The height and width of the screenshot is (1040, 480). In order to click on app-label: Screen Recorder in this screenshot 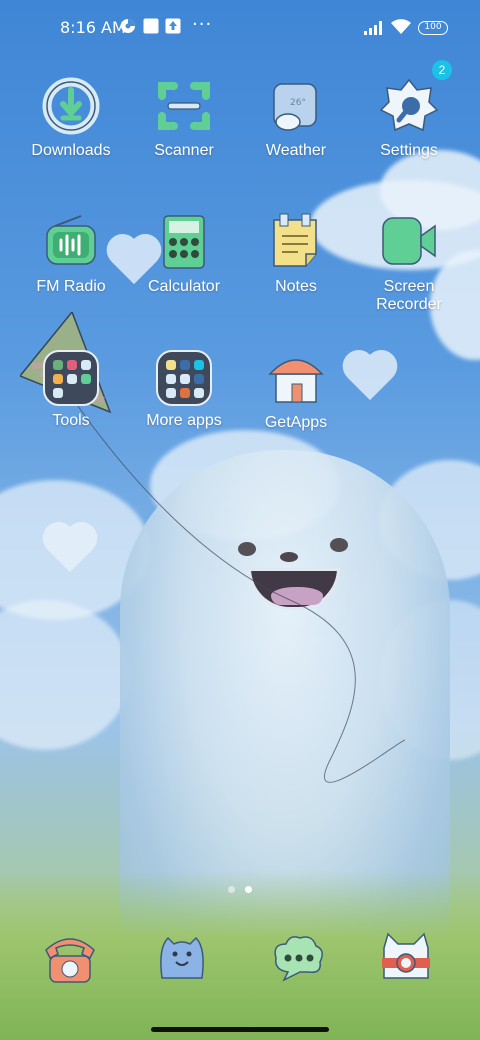, I will do `click(409, 295)`.